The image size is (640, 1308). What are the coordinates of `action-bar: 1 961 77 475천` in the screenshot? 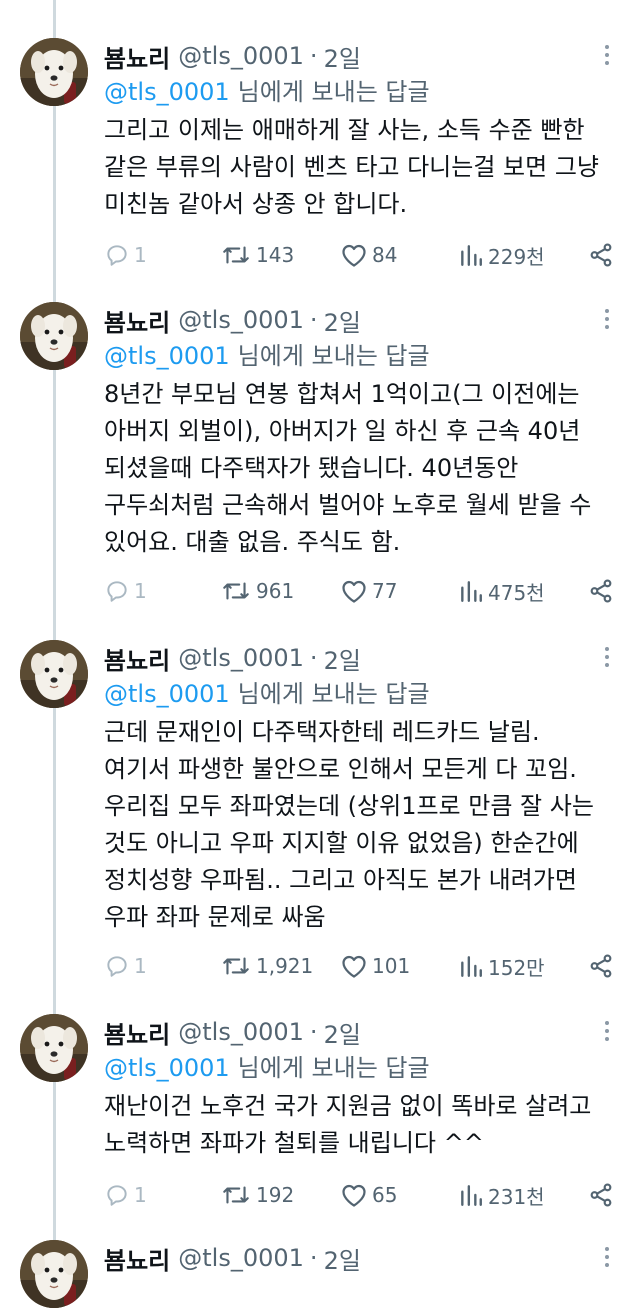 It's located at (361, 591).